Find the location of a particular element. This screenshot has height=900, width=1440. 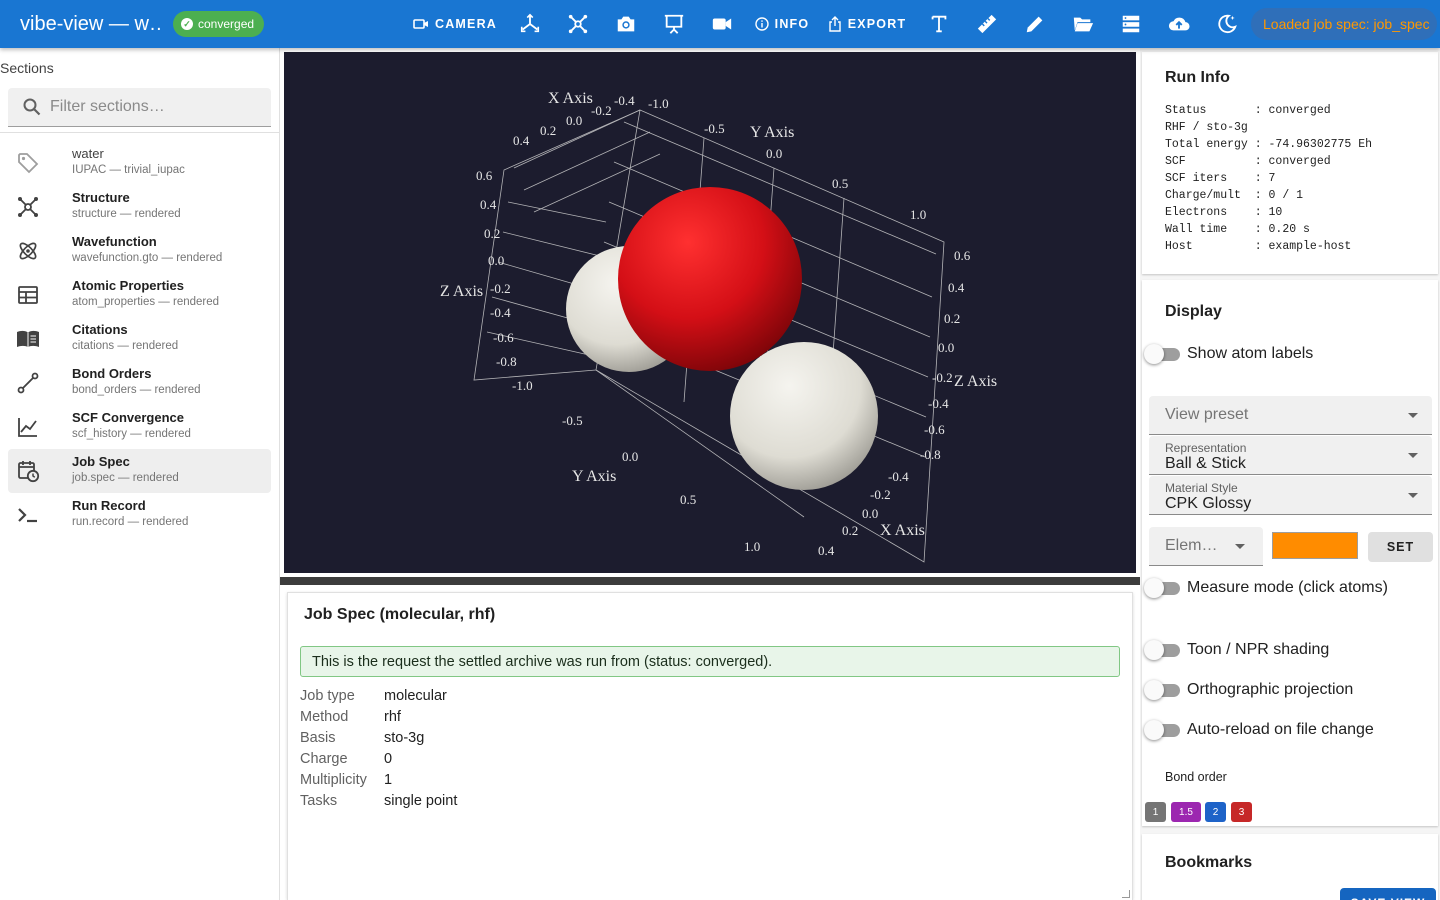

orthographic-toggle: Orthographic projection is located at coordinates (1247, 690).